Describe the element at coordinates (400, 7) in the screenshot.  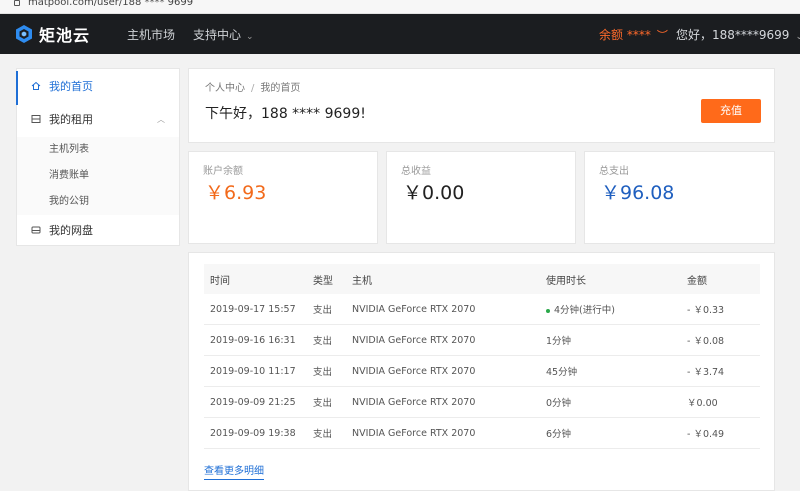
I see `browser-address-bar: matpool.com/user/188 **** 9699` at that location.